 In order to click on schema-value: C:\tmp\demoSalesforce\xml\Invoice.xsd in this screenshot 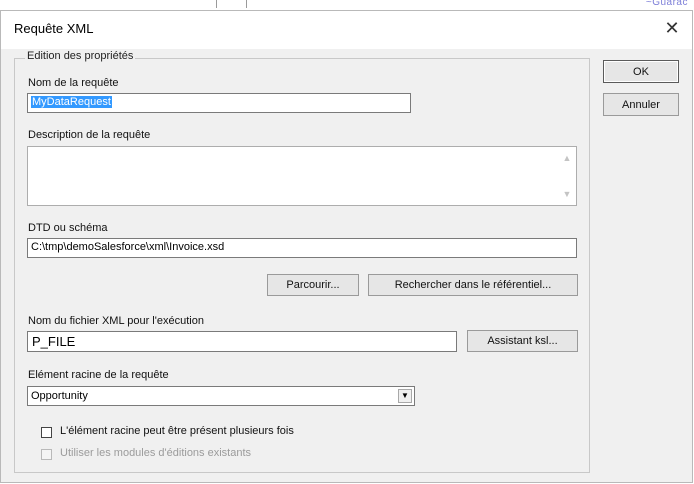, I will do `click(128, 247)`.